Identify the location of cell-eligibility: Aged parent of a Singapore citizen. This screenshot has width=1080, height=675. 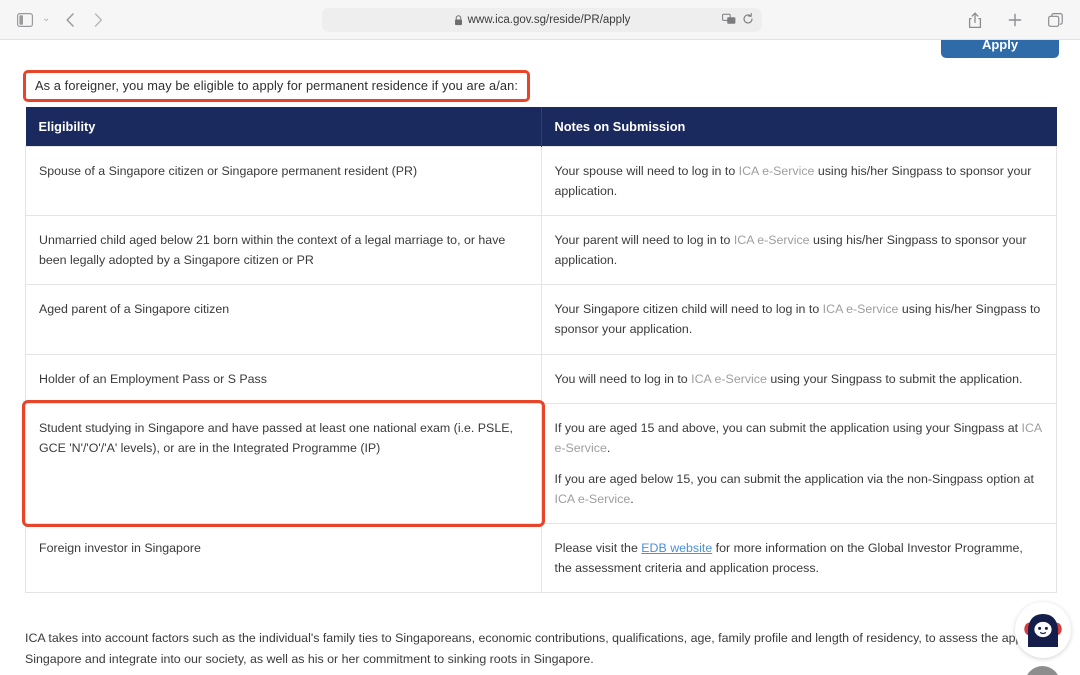
(283, 319).